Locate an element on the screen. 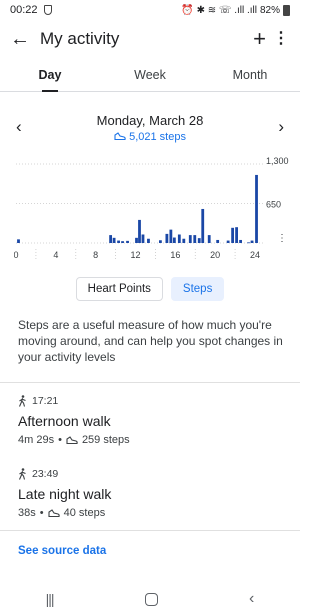 This screenshot has height=616, width=320. battery-icon is located at coordinates (286, 10).